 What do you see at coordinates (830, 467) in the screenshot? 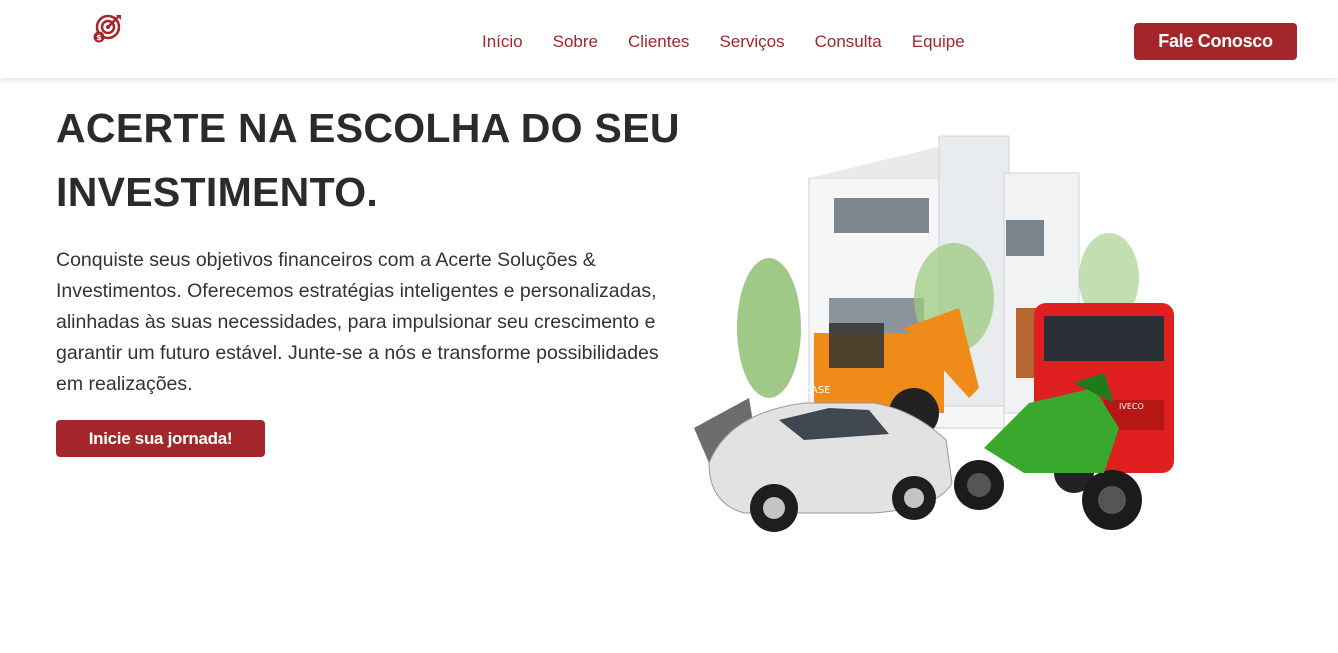
I see `car-illustration` at bounding box center [830, 467].